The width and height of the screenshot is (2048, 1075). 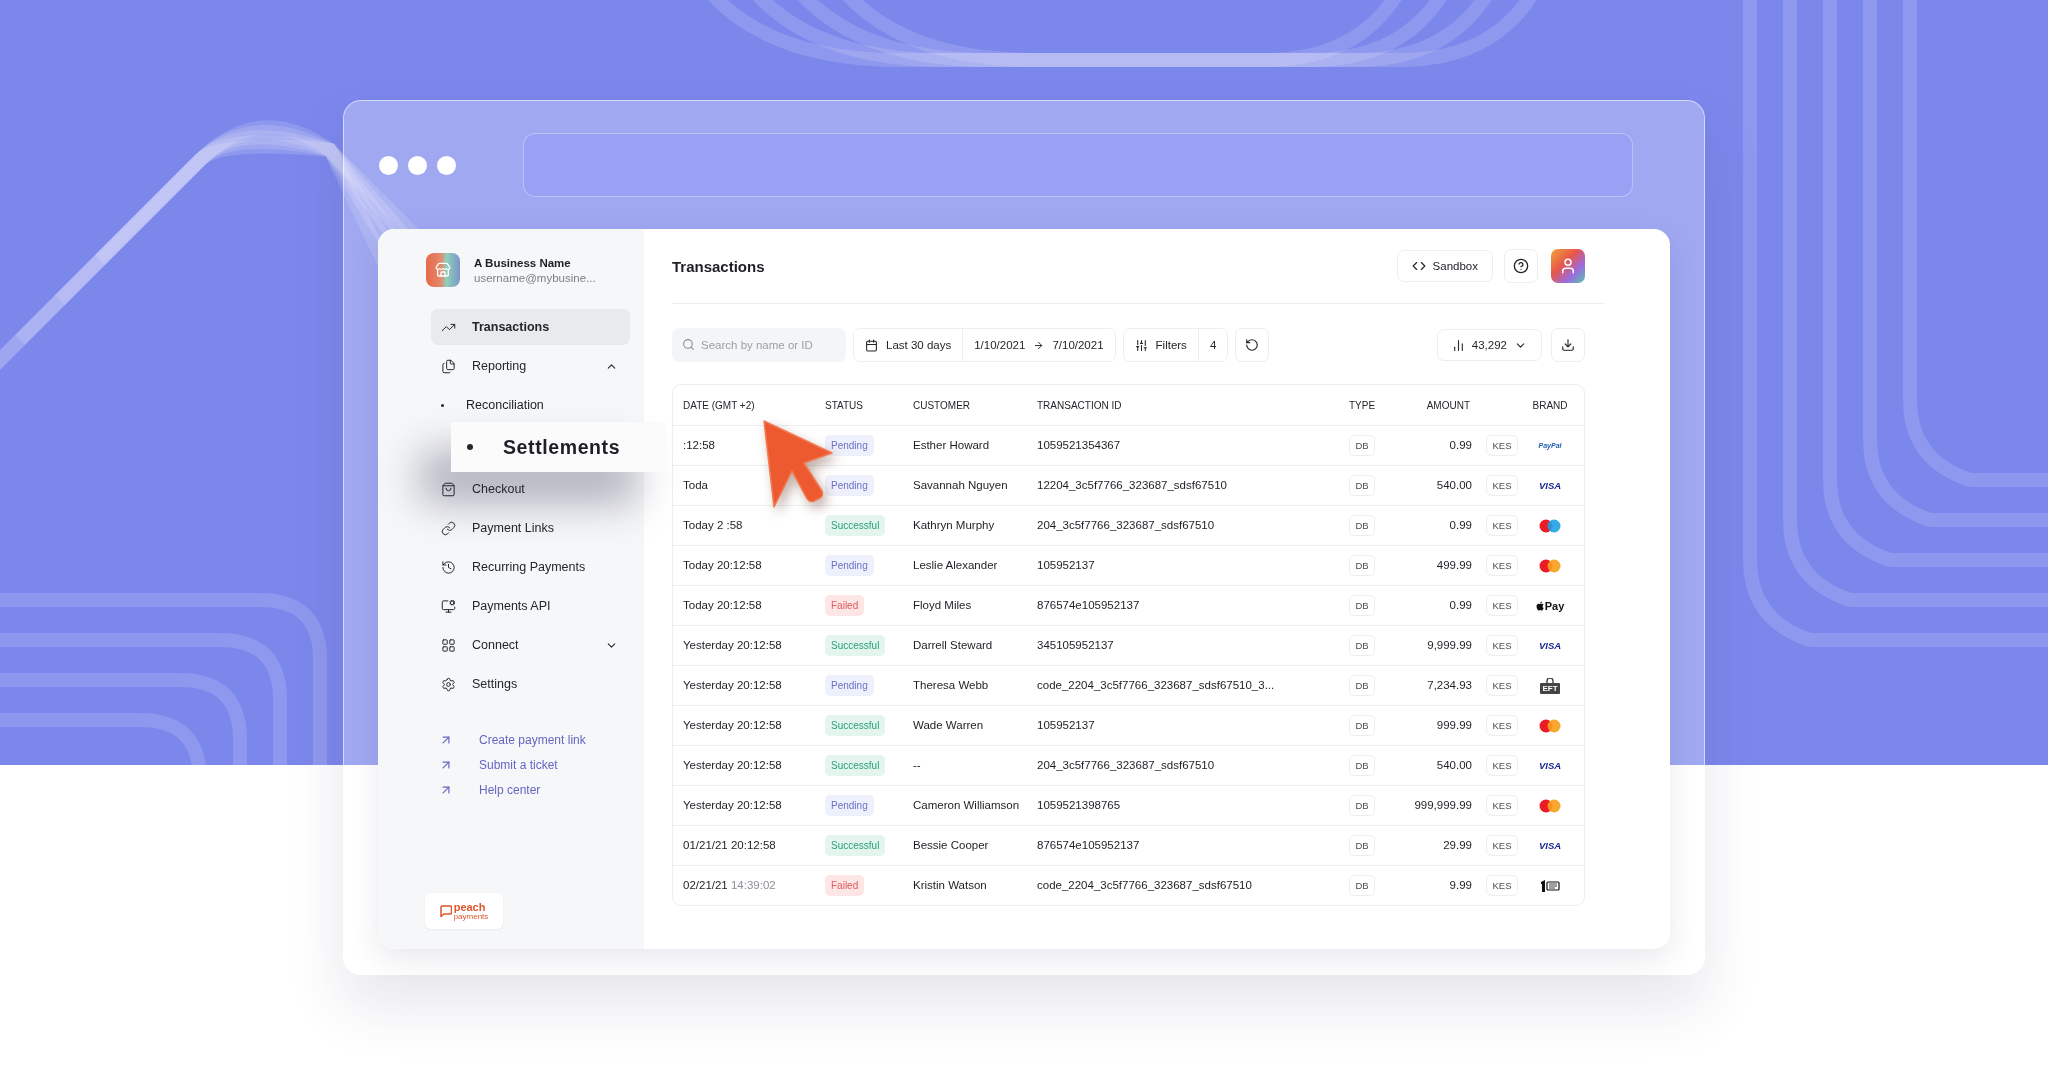 What do you see at coordinates (950, 885) in the screenshot?
I see `table-cell-text: Kristin Watson` at bounding box center [950, 885].